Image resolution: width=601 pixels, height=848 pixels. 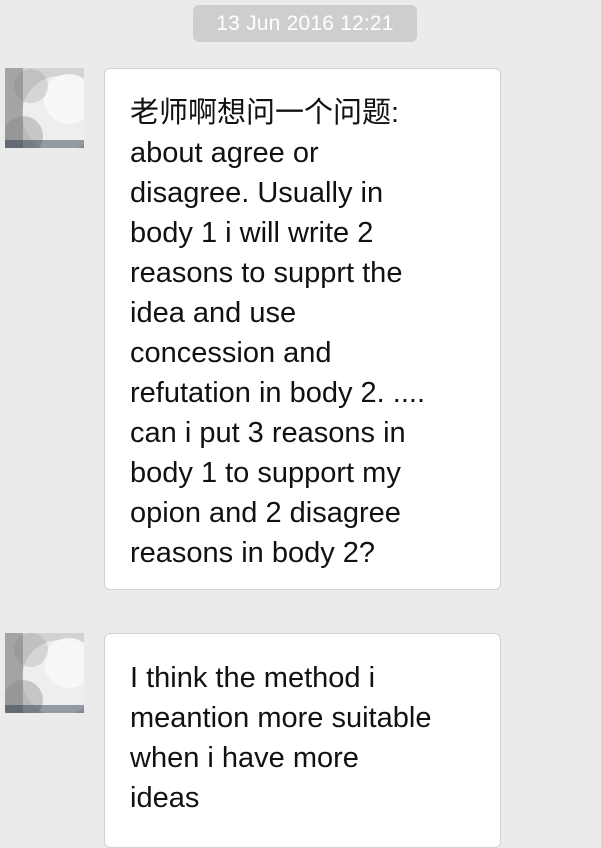 I want to click on chat-timestamp: 13 Jun 2016 12:21, so click(x=305, y=23).